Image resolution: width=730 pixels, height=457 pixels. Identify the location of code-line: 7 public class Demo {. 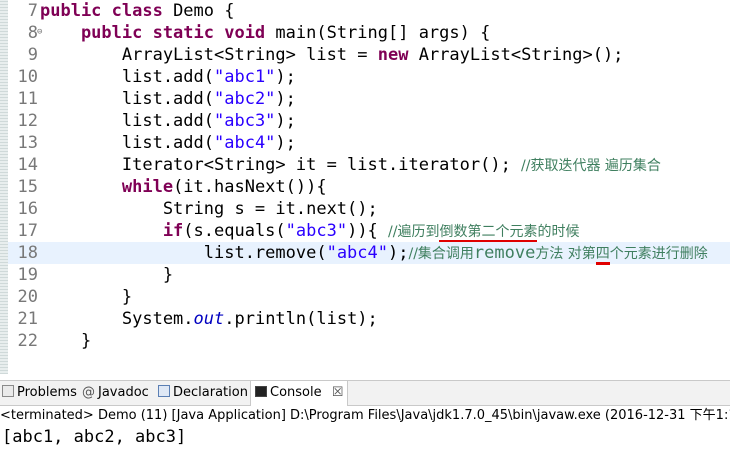
(369, 11).